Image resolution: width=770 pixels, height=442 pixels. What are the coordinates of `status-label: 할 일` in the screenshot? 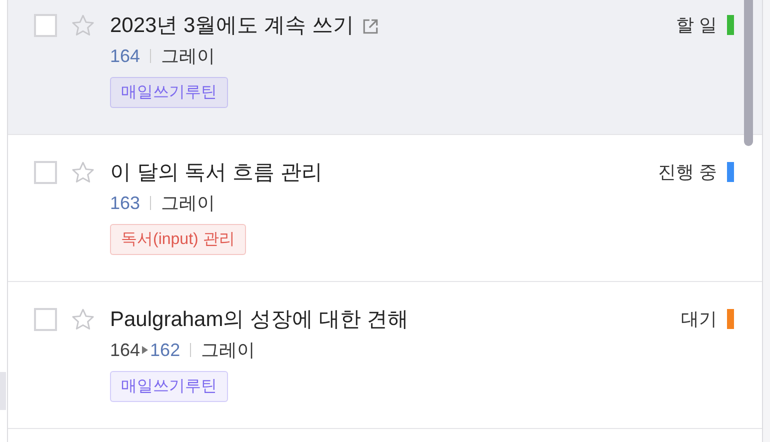 It's located at (696, 25).